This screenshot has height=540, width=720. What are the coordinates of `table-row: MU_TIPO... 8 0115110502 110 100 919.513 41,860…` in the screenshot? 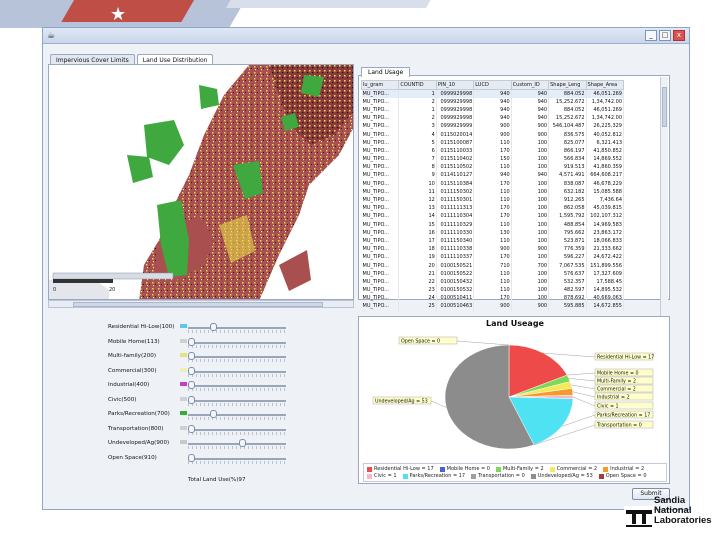 It's located at (493, 167).